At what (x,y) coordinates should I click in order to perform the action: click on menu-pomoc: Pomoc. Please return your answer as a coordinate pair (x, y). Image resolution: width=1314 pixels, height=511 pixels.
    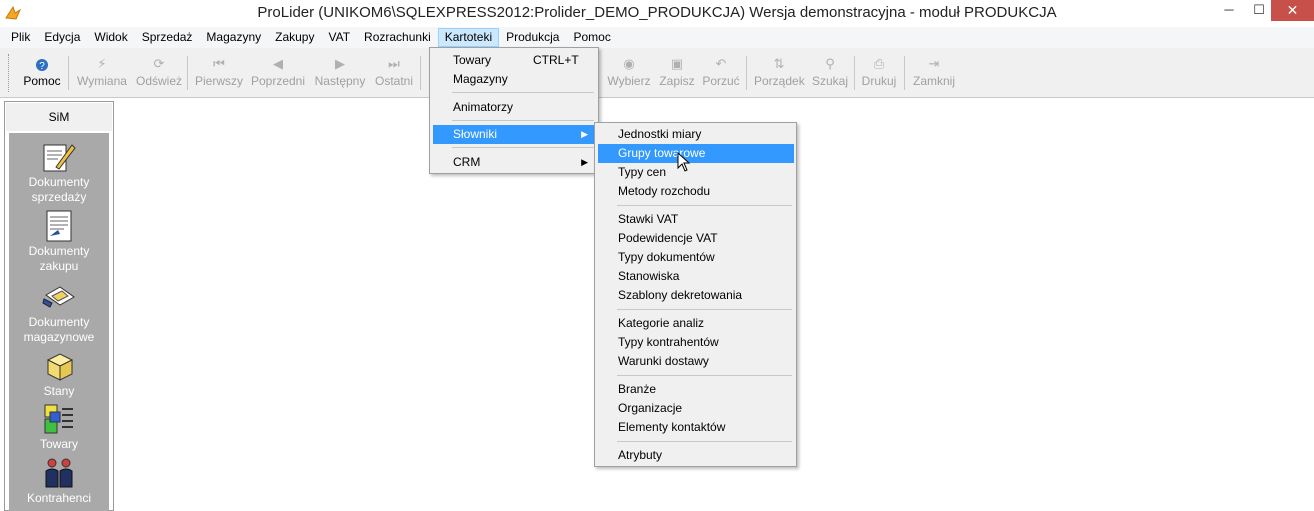
    Looking at the image, I should click on (591, 37).